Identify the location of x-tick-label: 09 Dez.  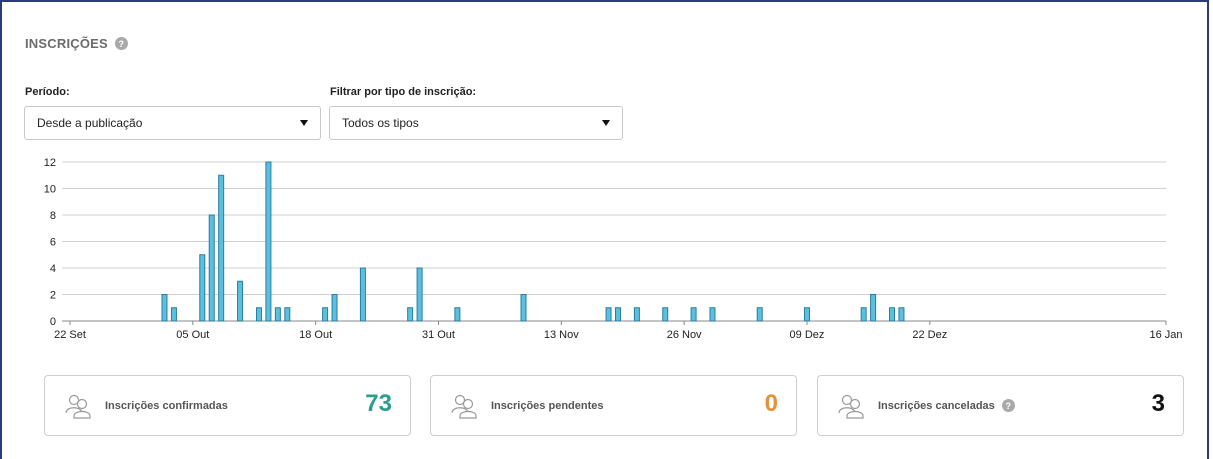
(807, 335).